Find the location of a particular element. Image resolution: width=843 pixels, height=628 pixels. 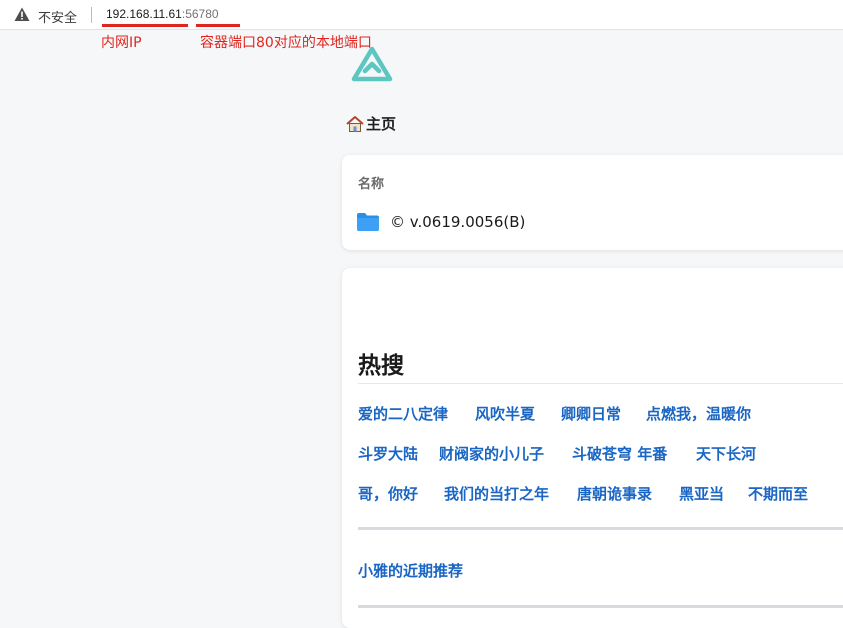

hot-search-tag: 我们的当打之年 is located at coordinates (496, 493).